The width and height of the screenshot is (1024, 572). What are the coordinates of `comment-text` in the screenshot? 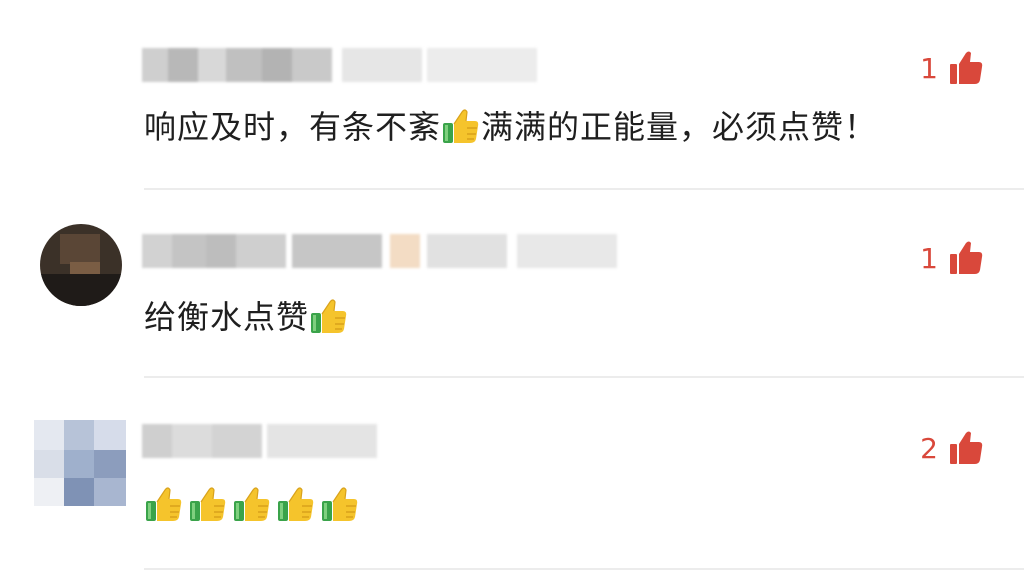 It's located at (252, 504).